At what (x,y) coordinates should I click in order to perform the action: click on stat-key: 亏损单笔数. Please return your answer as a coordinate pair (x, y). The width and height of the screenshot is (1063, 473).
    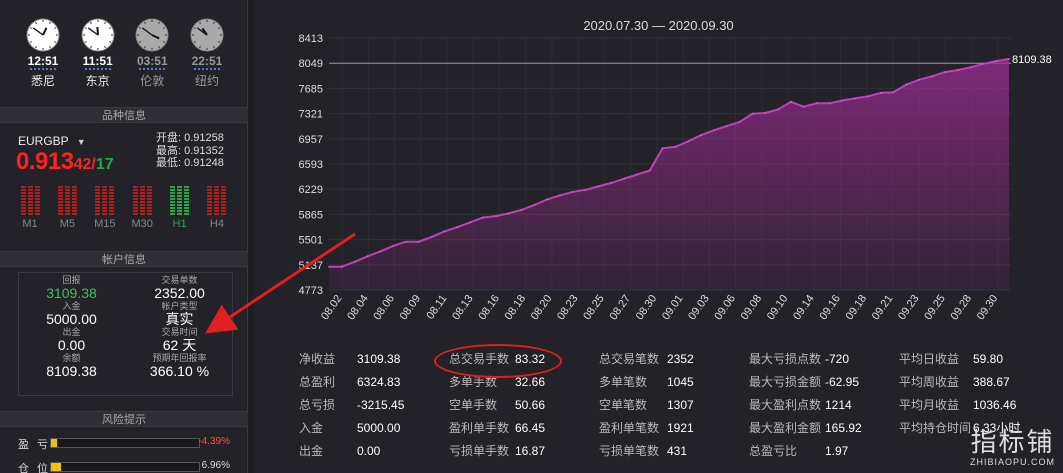
    Looking at the image, I should click on (629, 451).